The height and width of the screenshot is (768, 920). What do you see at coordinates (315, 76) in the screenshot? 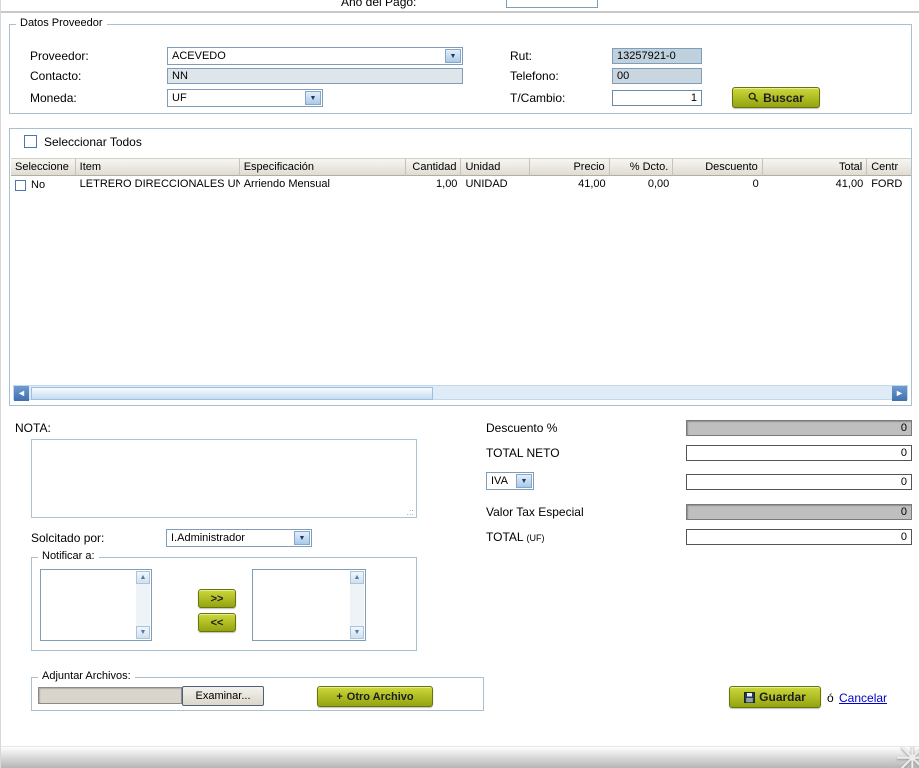
I see `contacto-field: NN` at bounding box center [315, 76].